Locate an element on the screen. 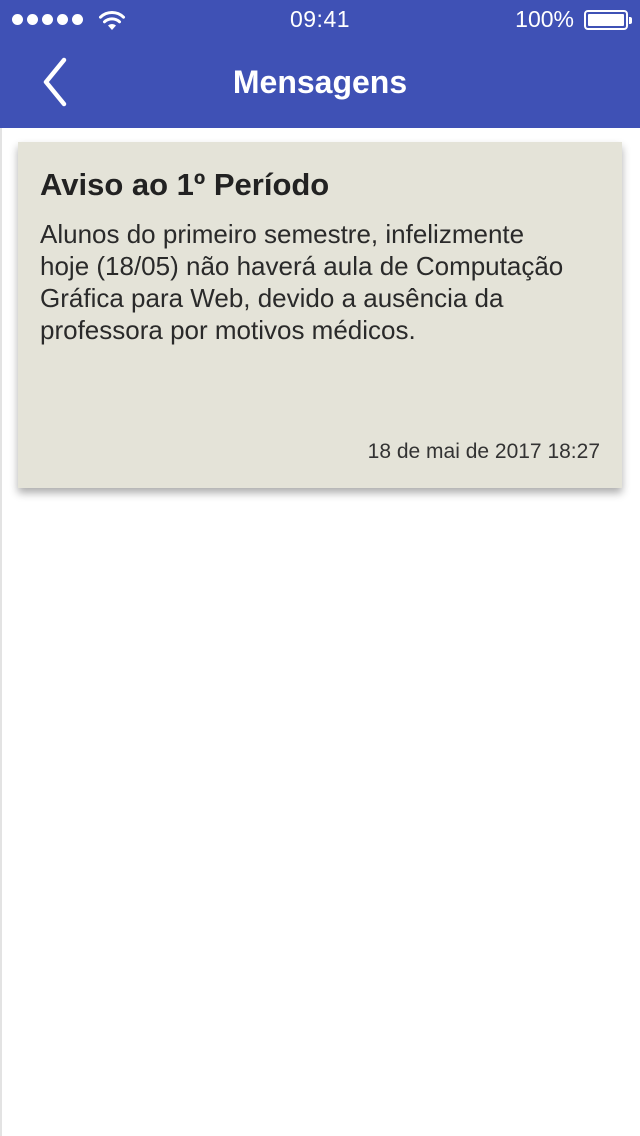  battery-icon is located at coordinates (608, 20).